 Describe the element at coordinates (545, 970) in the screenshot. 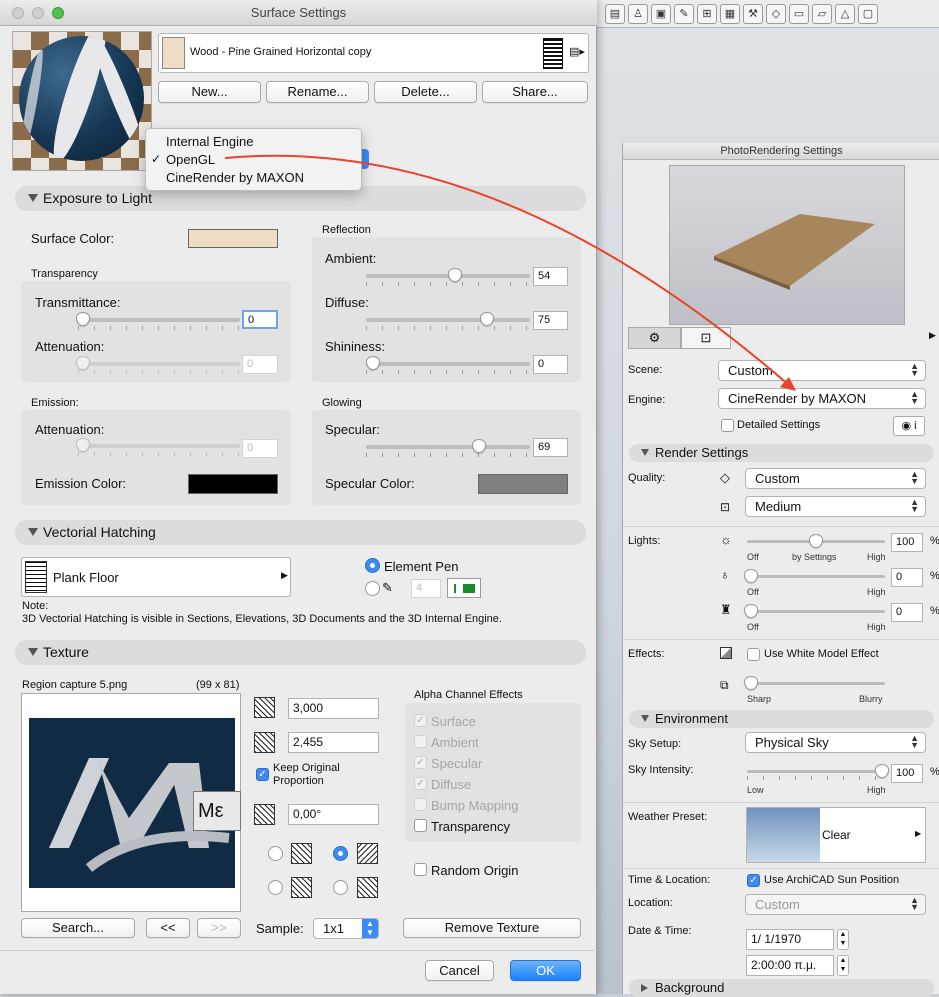

I see `ok-button: OK` at that location.